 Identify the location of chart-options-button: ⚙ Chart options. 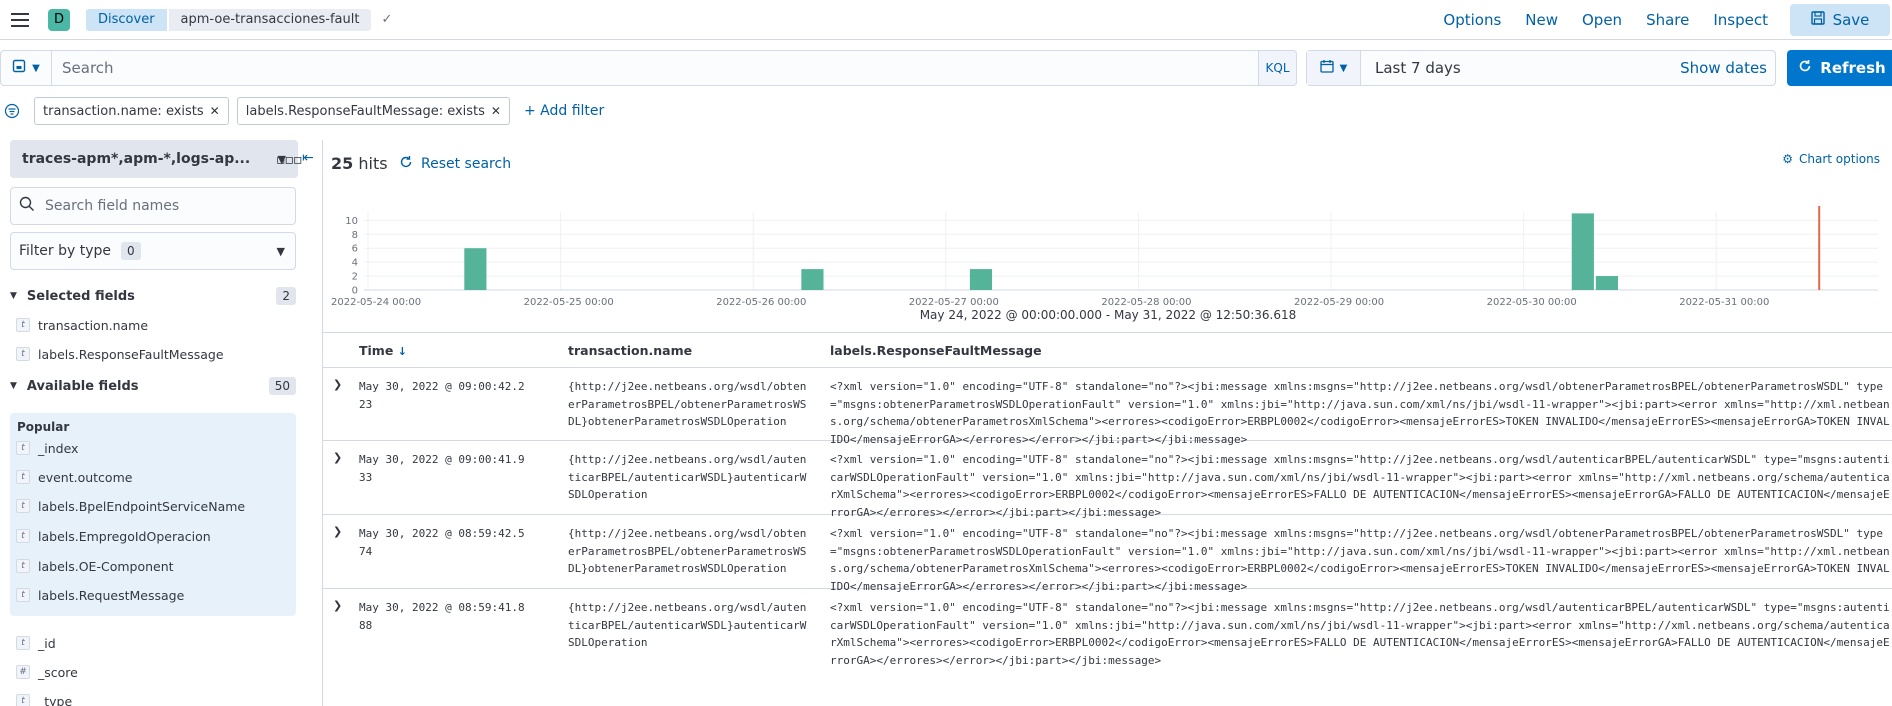
(1831, 159).